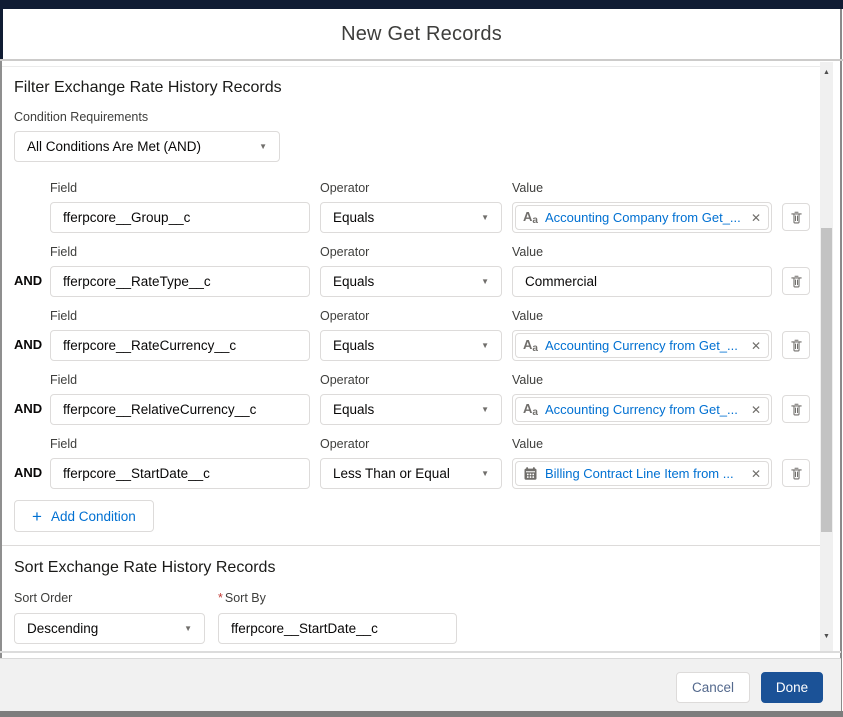 The width and height of the screenshot is (843, 717). What do you see at coordinates (114, 146) in the screenshot?
I see `condition-requirements-value: All Conditions Are Met (AND)` at bounding box center [114, 146].